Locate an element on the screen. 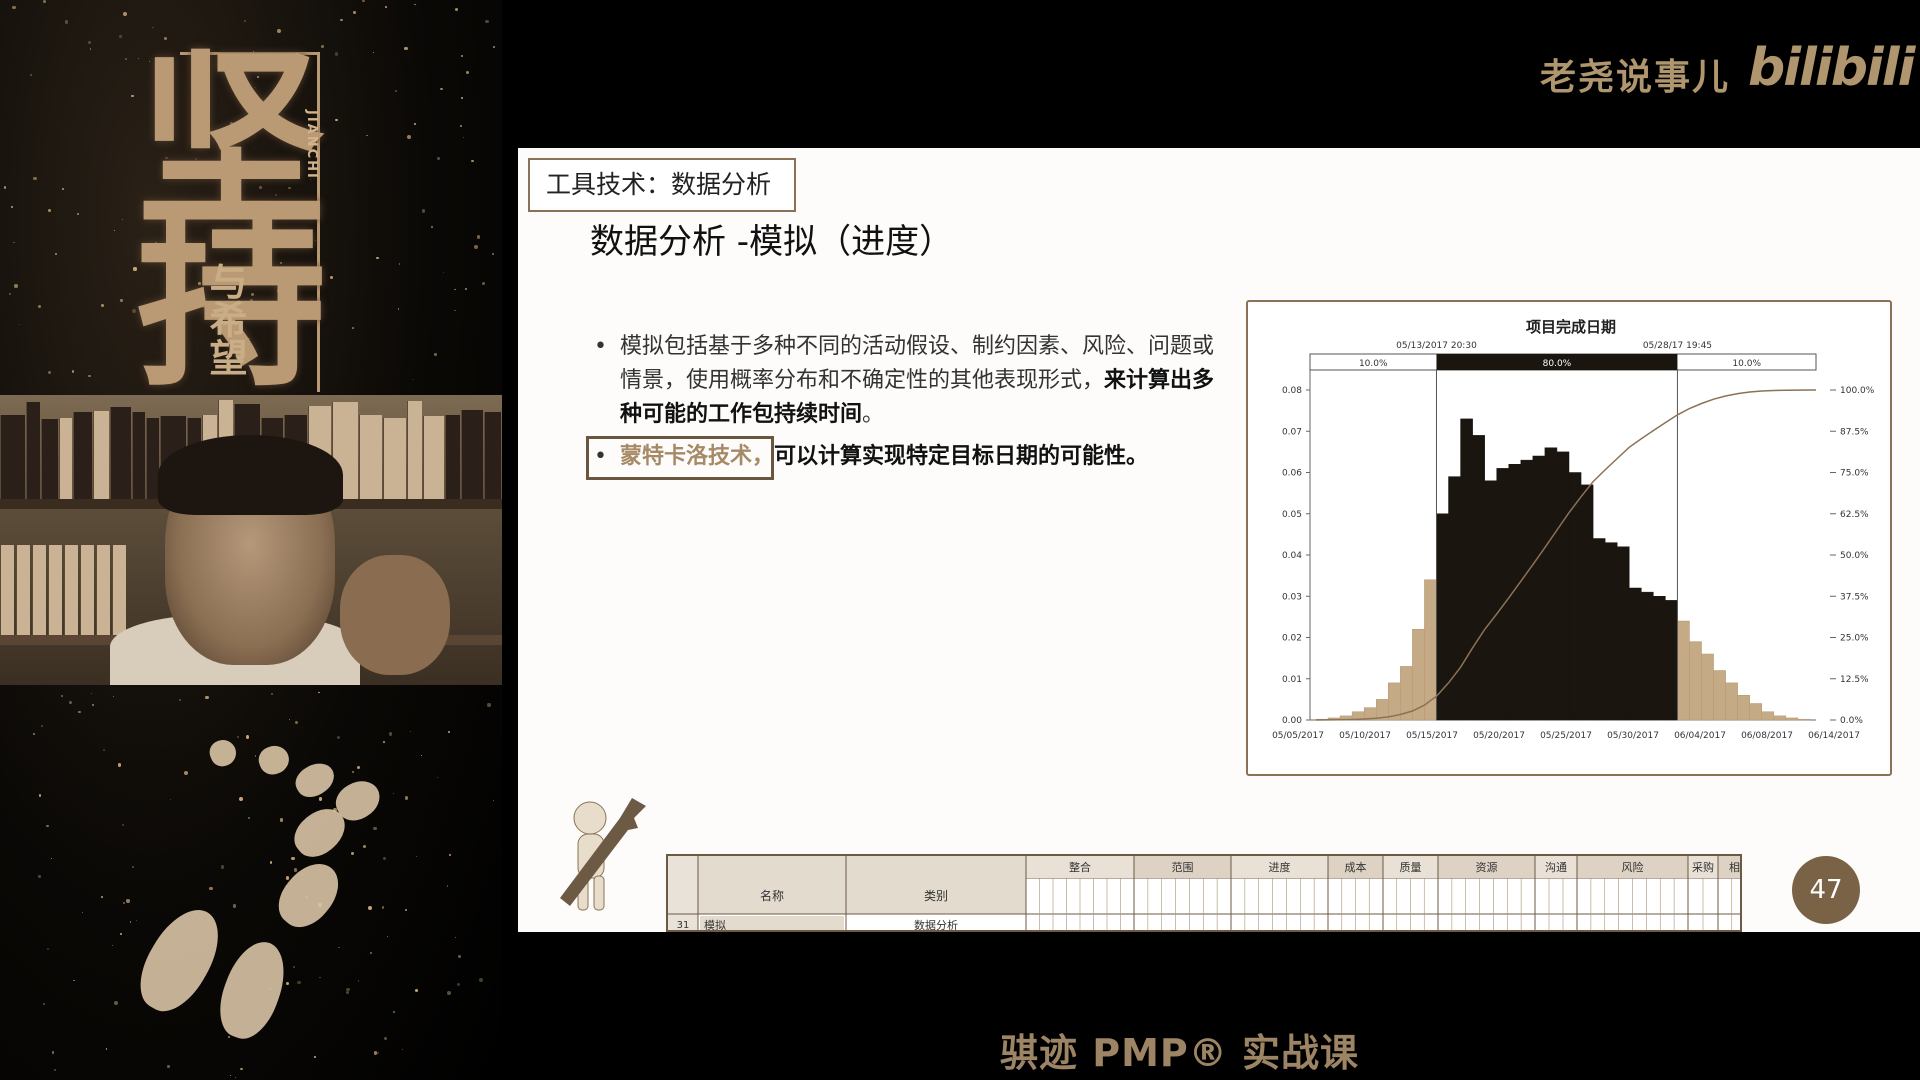 This screenshot has height=1080, width=1920. y-left-tick-label: 0.03 is located at coordinates (1292, 597).